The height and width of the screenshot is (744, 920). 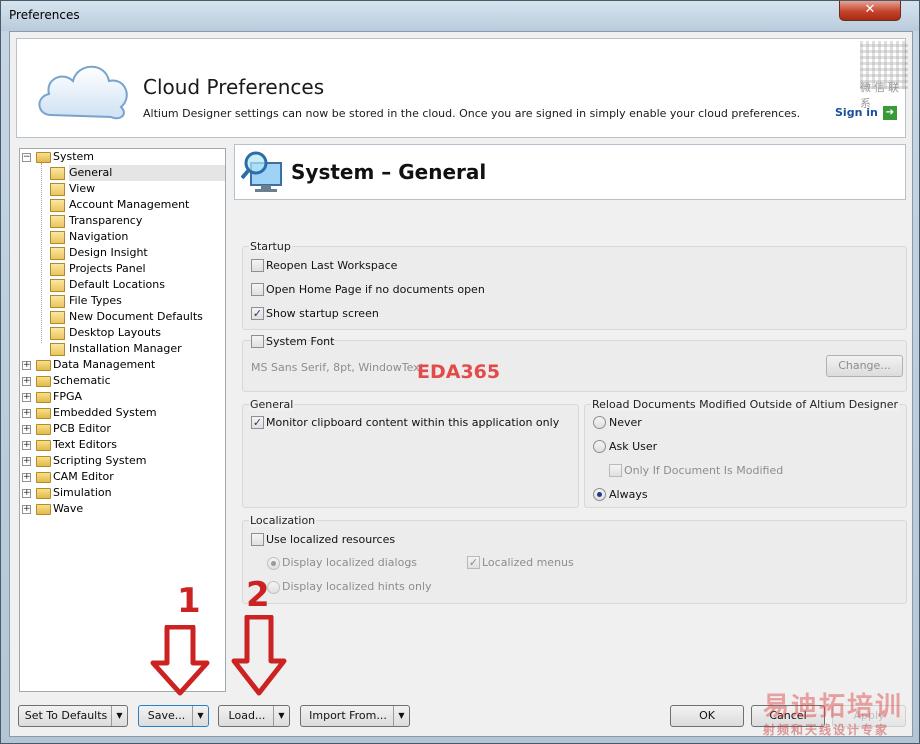 I want to click on tree-item-schematic: + Schematic, so click(x=122, y=381).